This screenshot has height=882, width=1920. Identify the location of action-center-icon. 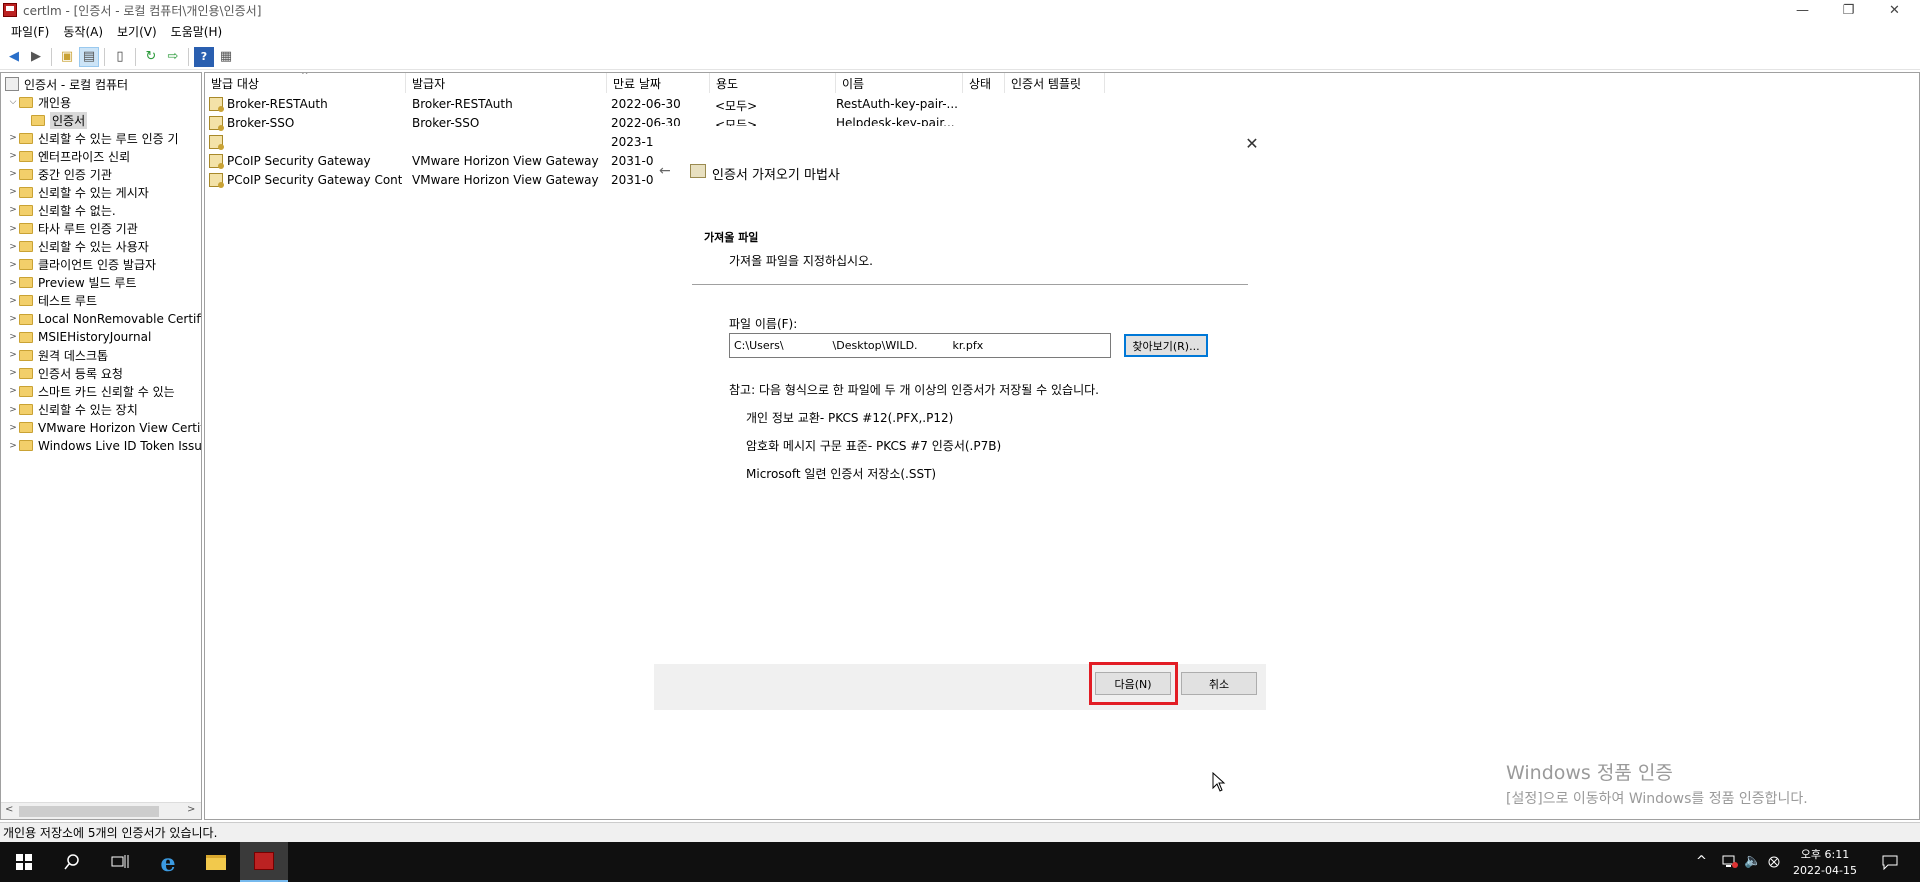
(1890, 862).